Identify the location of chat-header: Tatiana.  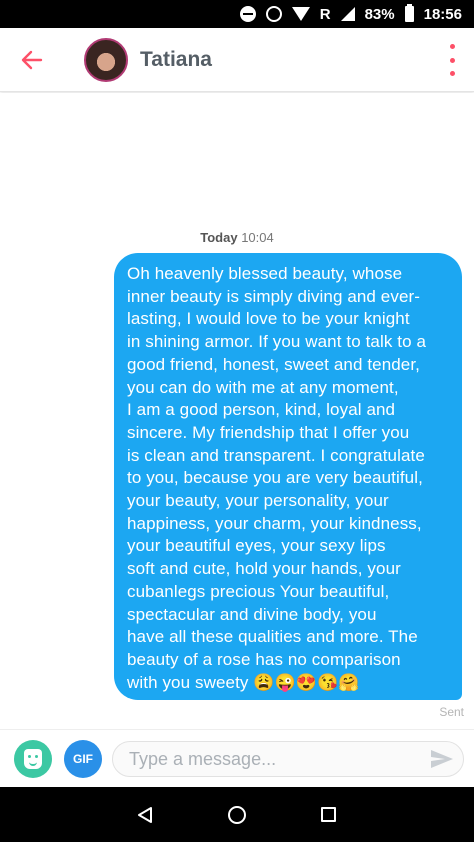
(237, 60).